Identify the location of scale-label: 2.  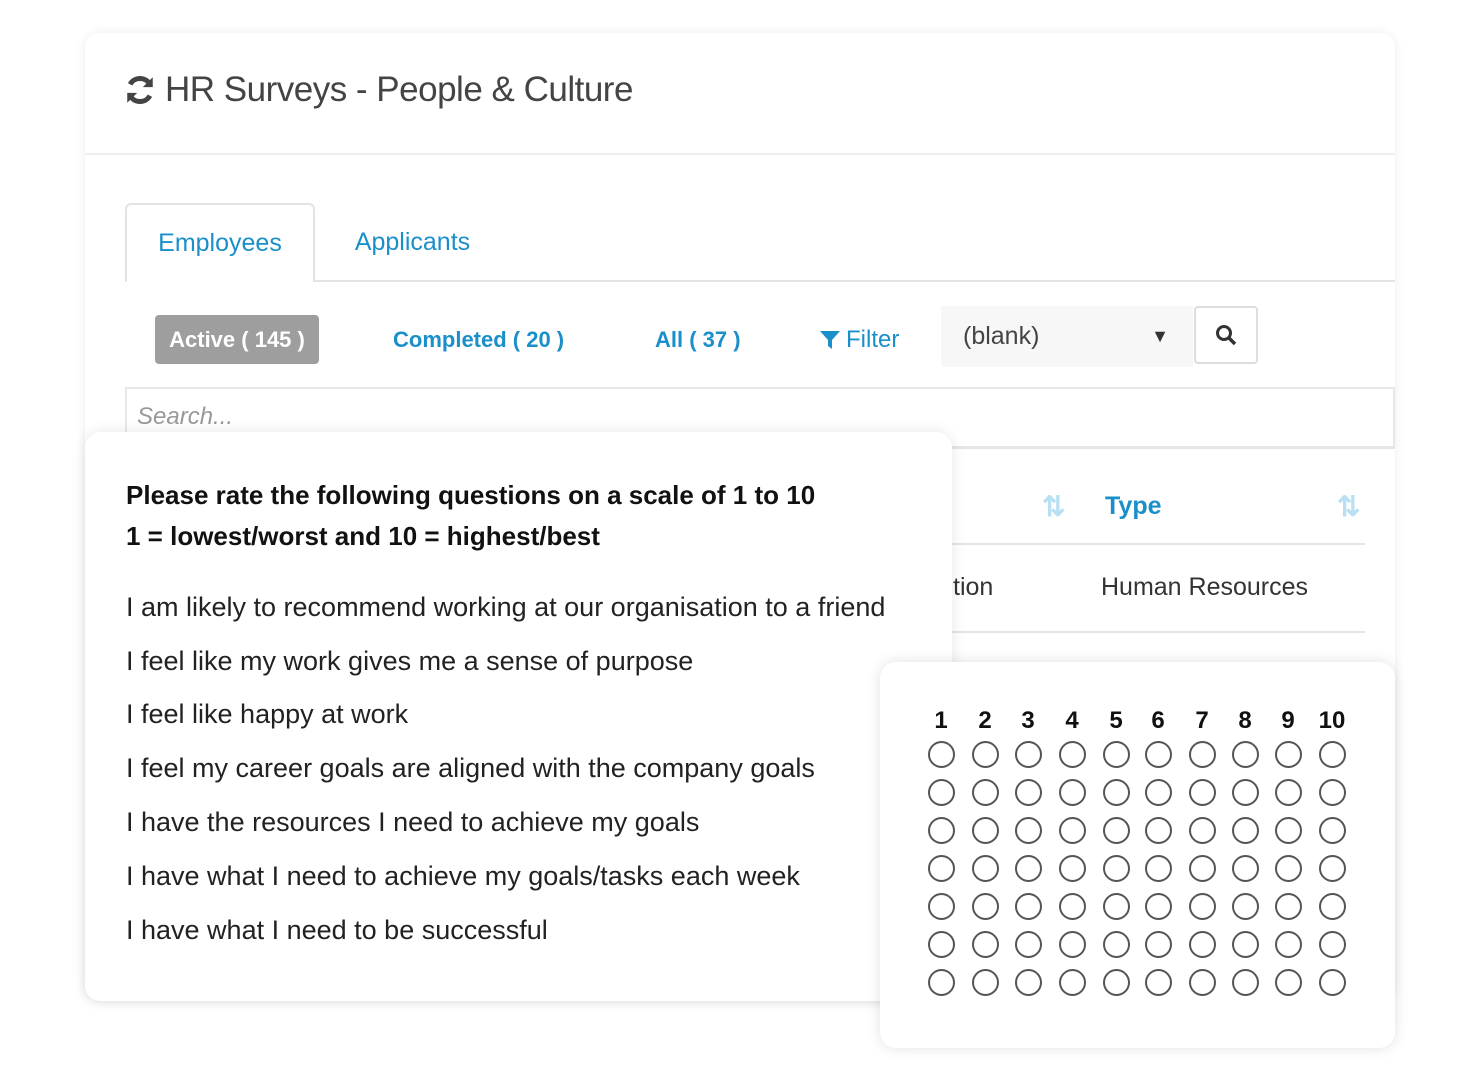
(985, 720).